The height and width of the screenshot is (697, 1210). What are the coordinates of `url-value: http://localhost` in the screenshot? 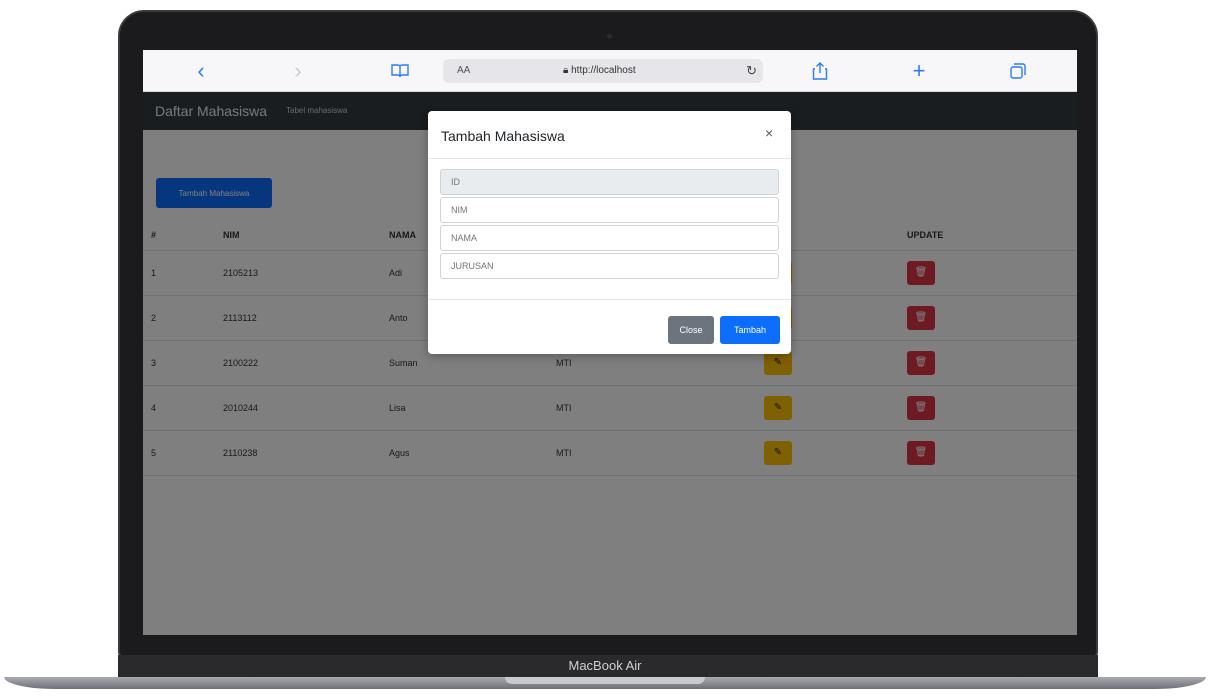 It's located at (603, 70).